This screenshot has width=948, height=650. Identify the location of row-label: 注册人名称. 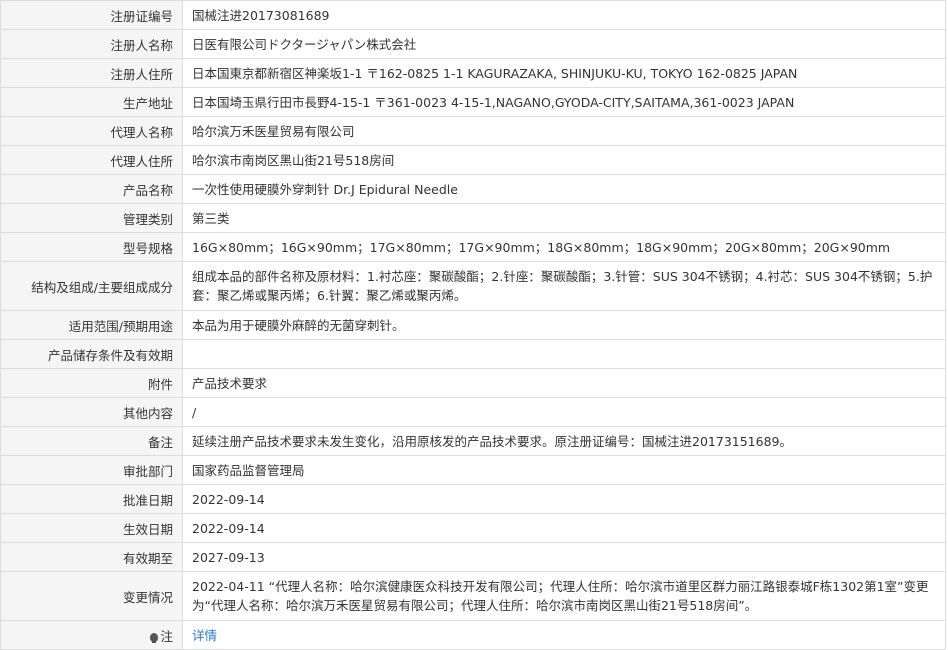
(91, 44).